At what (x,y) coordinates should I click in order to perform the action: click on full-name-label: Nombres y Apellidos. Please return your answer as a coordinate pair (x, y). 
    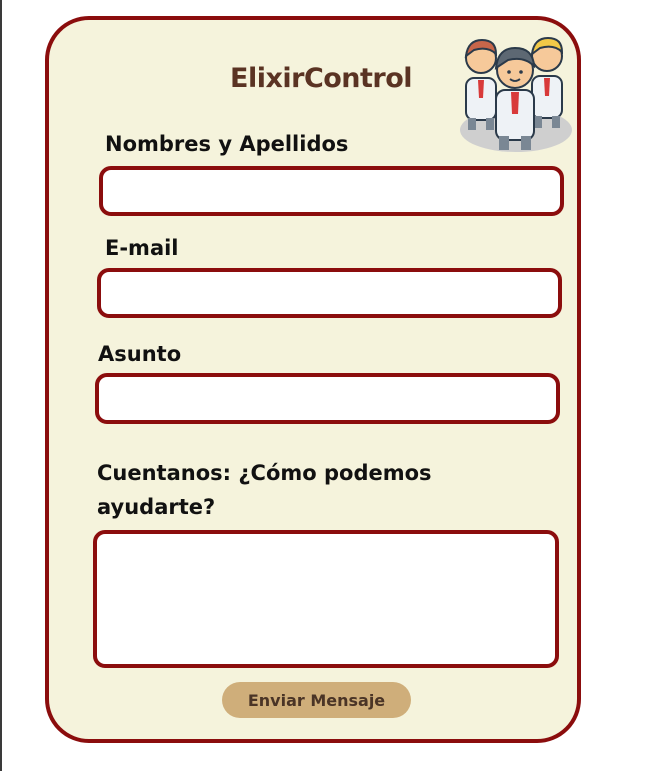
    Looking at the image, I should click on (227, 144).